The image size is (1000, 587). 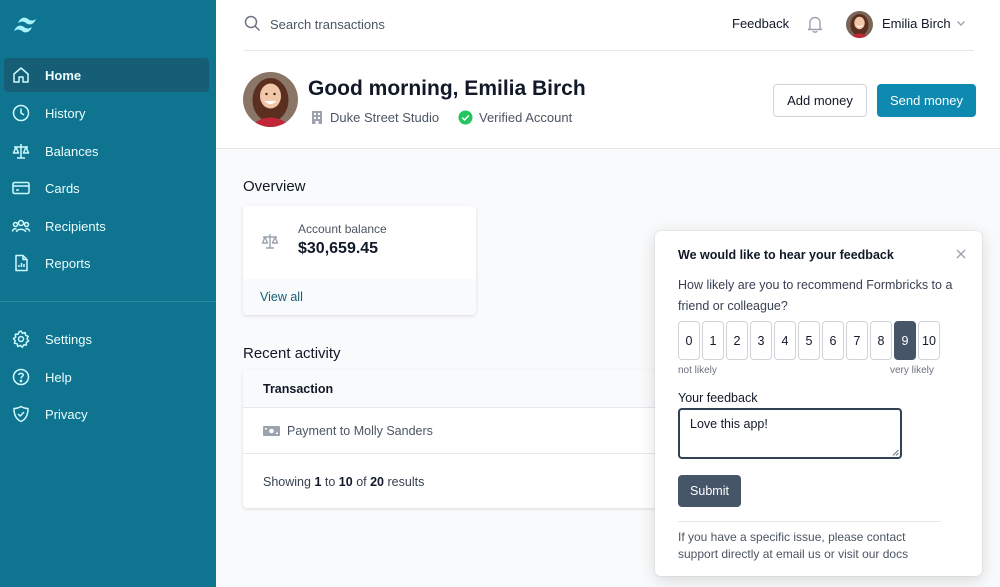 What do you see at coordinates (458, 431) in the screenshot?
I see `table-row: Payment to Molly Sanders` at bounding box center [458, 431].